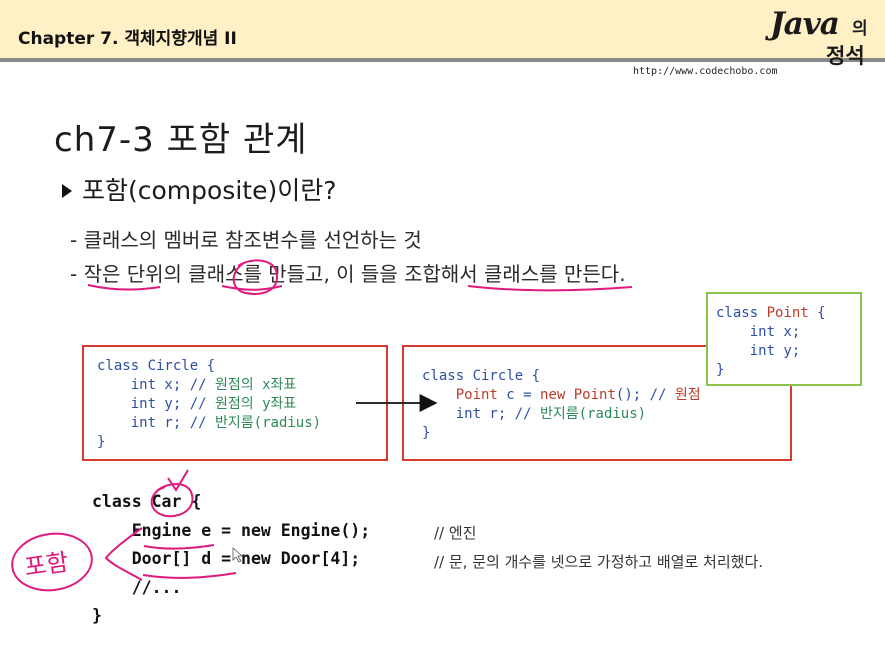  I want to click on code-text: int y; //, so click(156, 404).